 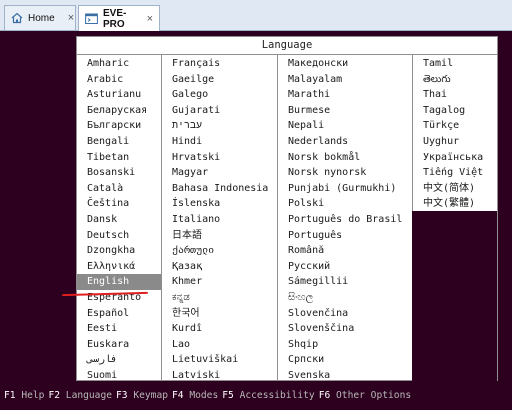 I want to click on language-option: Slovenščina, so click(x=345, y=329).